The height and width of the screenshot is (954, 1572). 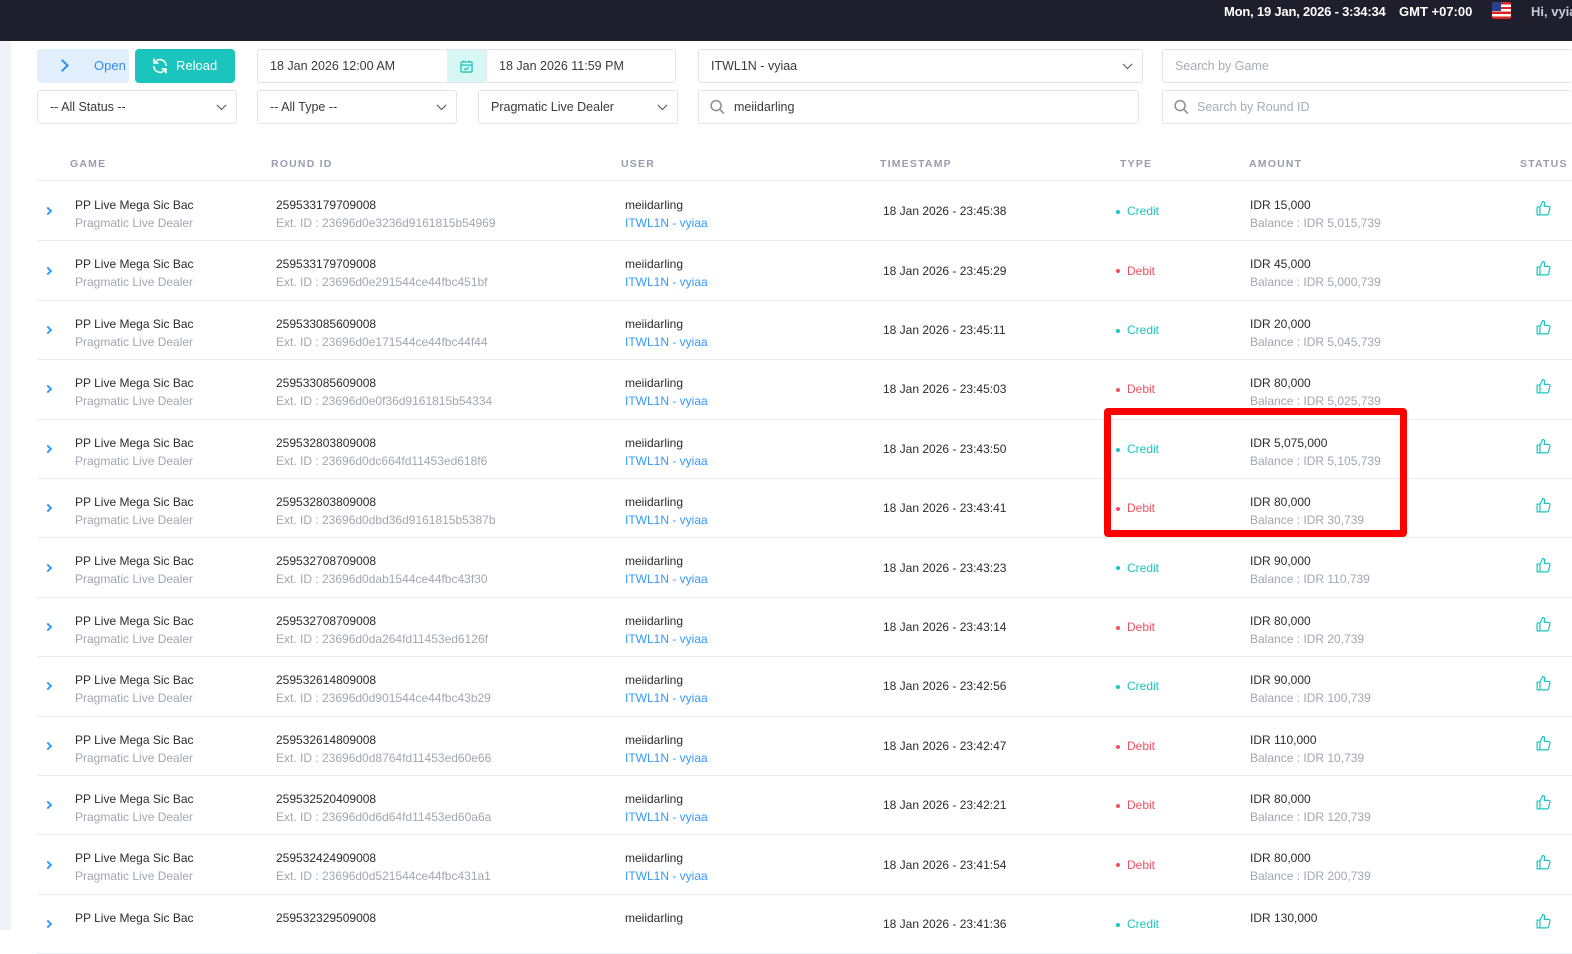 What do you see at coordinates (654, 264) in the screenshot?
I see `user-name: meiidarling` at bounding box center [654, 264].